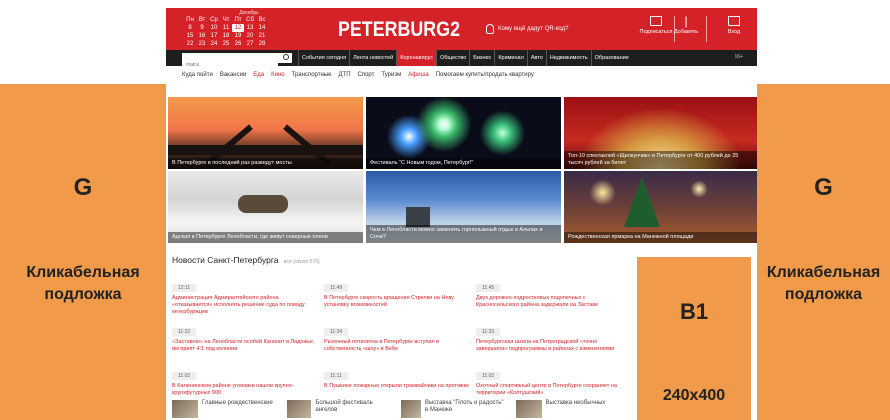 This screenshot has width=890, height=420. What do you see at coordinates (238, 44) in the screenshot?
I see `calendar-day: 26` at bounding box center [238, 44].